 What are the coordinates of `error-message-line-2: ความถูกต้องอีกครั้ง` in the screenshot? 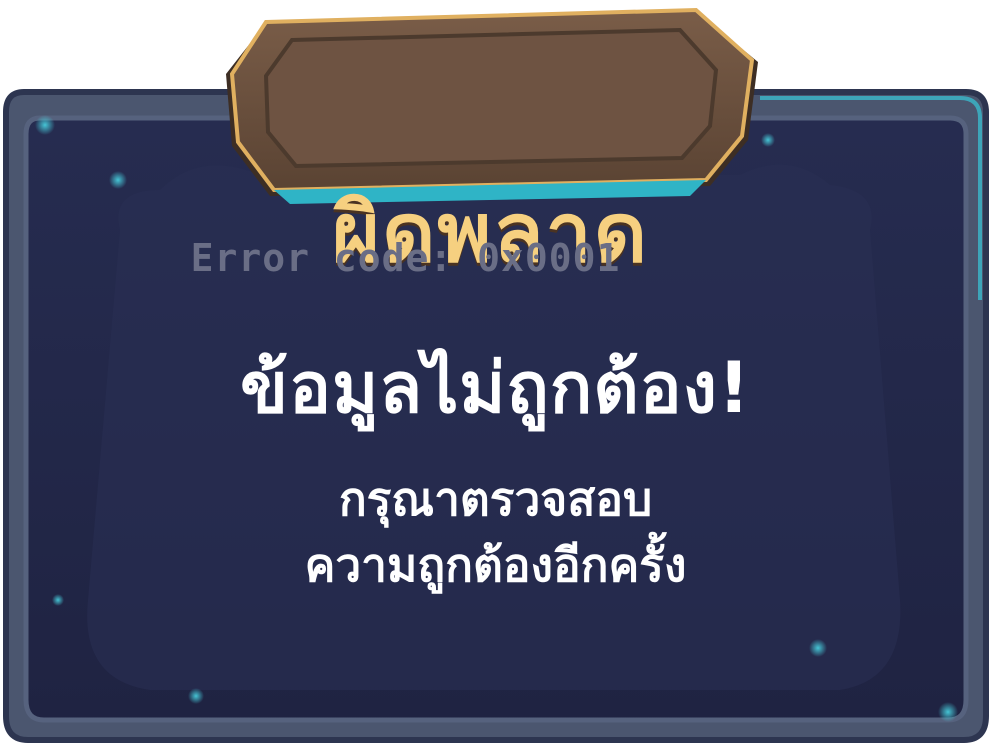 It's located at (495, 565).